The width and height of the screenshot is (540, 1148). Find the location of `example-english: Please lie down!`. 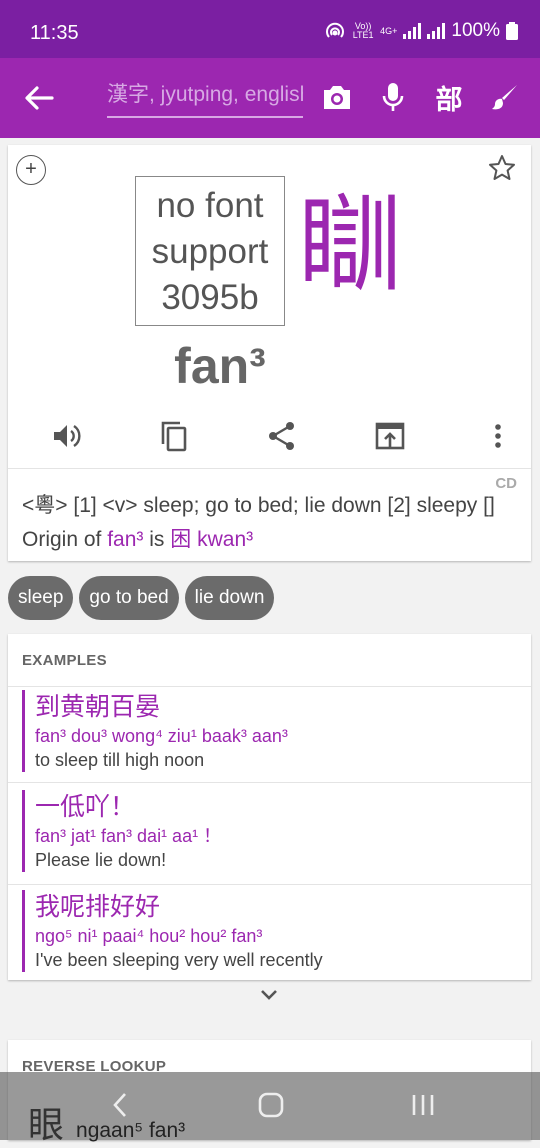

example-english: Please lie down! is located at coordinates (101, 860).